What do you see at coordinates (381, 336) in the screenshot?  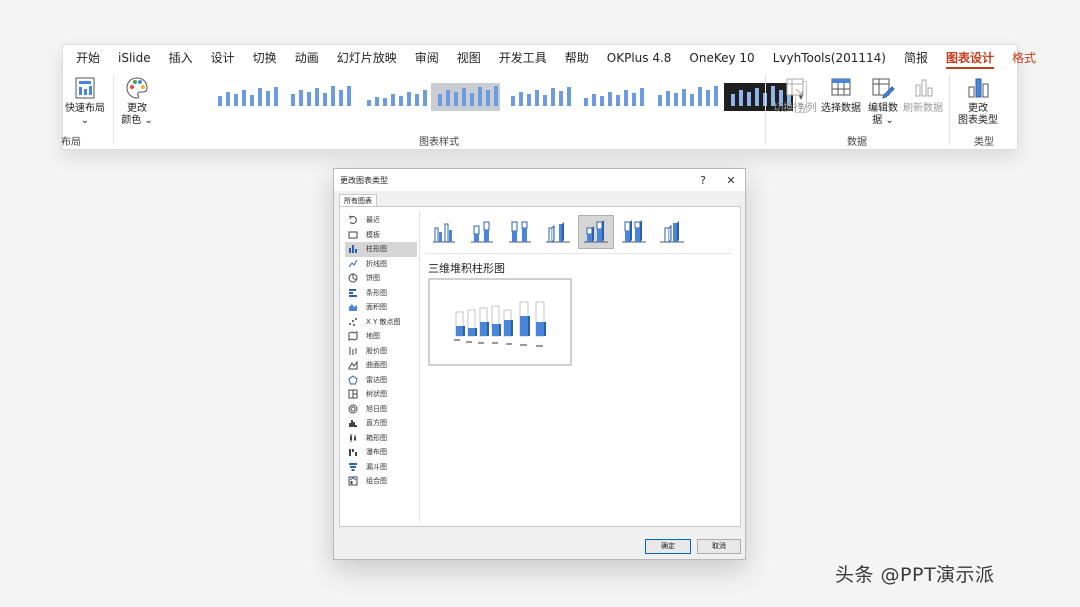 I see `category-map: 地图` at bounding box center [381, 336].